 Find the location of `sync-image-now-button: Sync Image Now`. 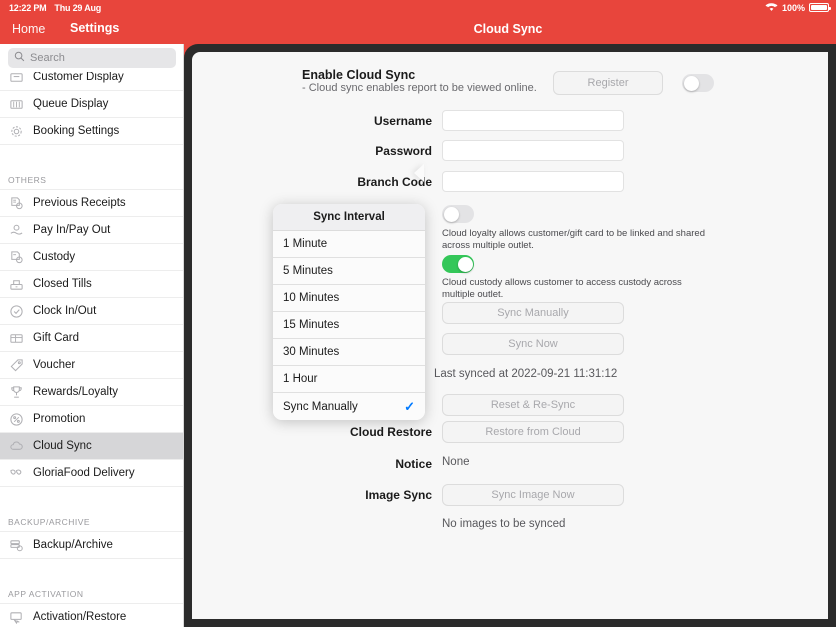

sync-image-now-button: Sync Image Now is located at coordinates (533, 495).